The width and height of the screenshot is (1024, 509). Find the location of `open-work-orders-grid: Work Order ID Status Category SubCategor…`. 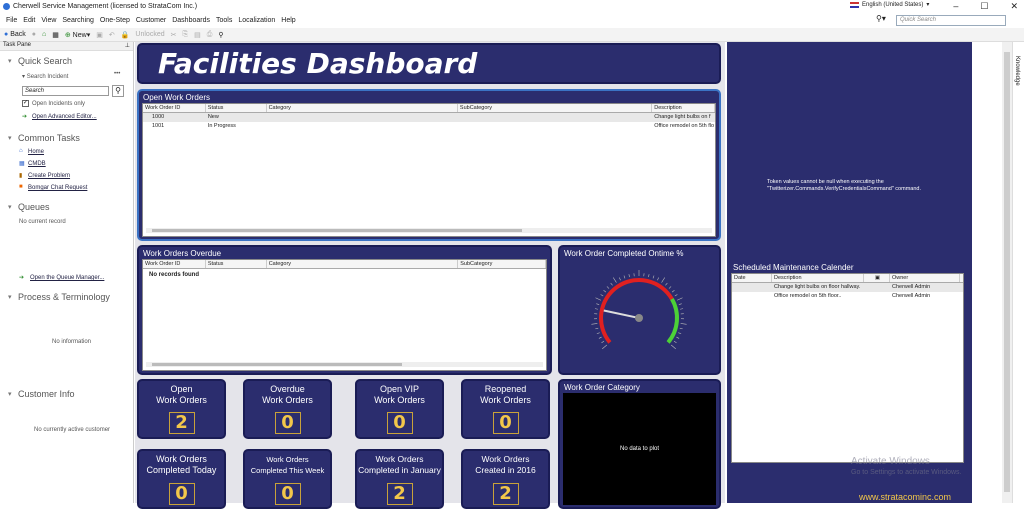

open-work-orders-grid: Work Order ID Status Category SubCategor… is located at coordinates (429, 170).